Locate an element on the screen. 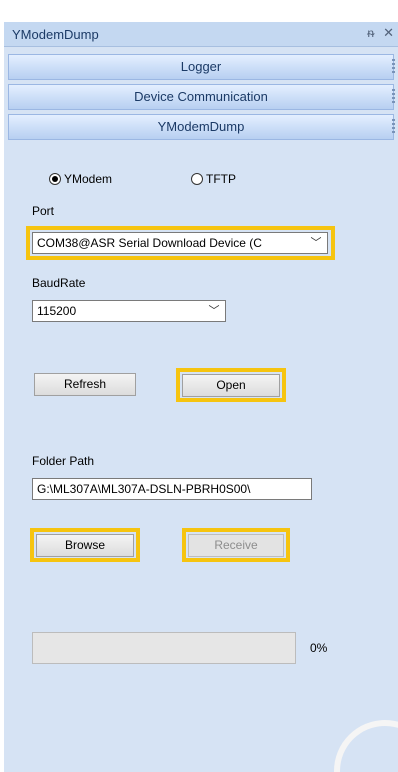 This screenshot has width=398, height=772. baudrate-label: BaudRate is located at coordinates (59, 283).